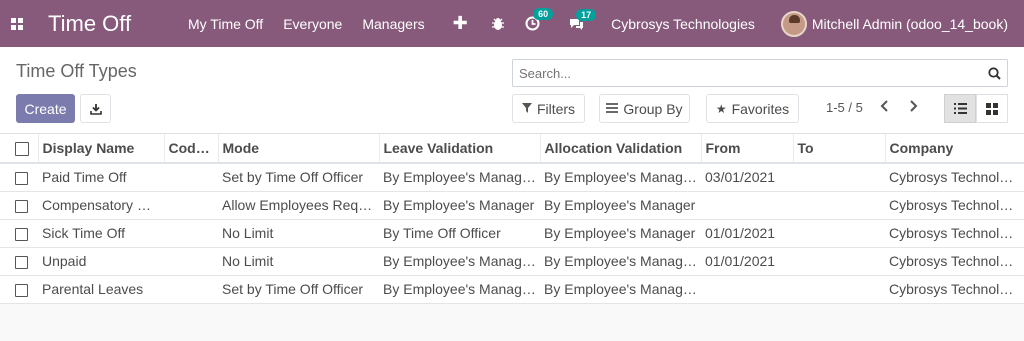 The image size is (1024, 341). Describe the element at coordinates (844, 107) in the screenshot. I see `pager-value: 1-5 / 5` at that location.